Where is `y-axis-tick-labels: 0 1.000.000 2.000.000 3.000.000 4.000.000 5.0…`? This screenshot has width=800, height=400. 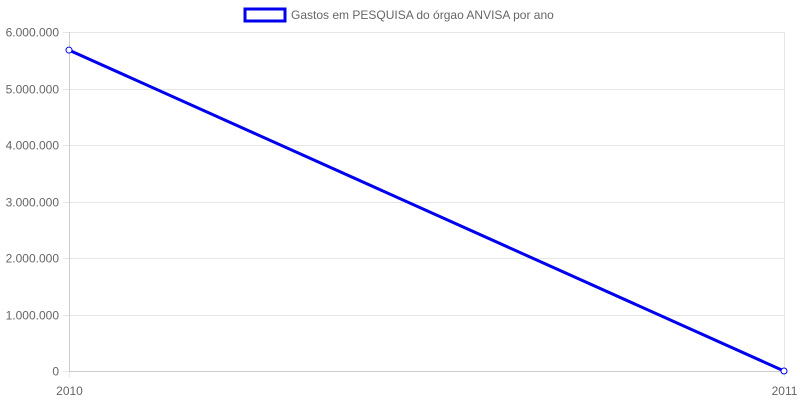 y-axis-tick-labels: 0 1.000.000 2.000.000 3.000.000 4.000.000 5.0… is located at coordinates (33, 202).